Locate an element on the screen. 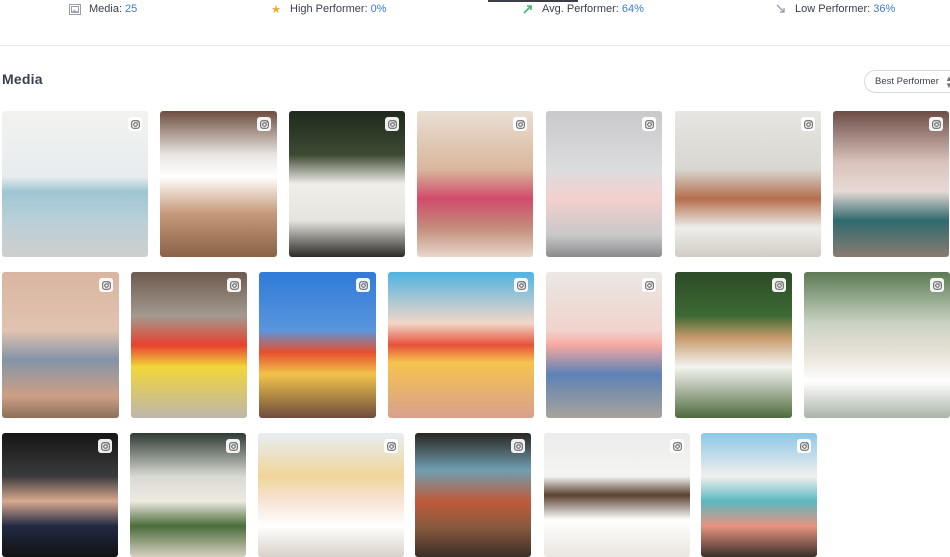  brick-wall-jeans-tile is located at coordinates (604, 345).